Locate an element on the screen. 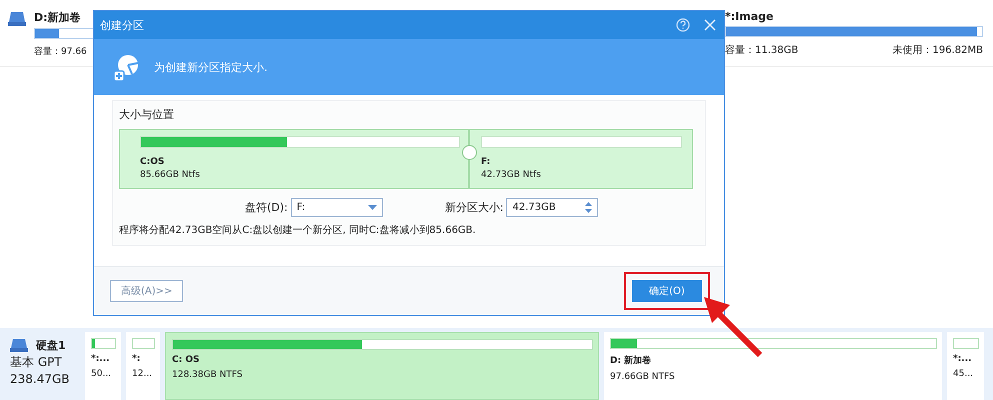  group-title: 大小与位置 is located at coordinates (147, 114).